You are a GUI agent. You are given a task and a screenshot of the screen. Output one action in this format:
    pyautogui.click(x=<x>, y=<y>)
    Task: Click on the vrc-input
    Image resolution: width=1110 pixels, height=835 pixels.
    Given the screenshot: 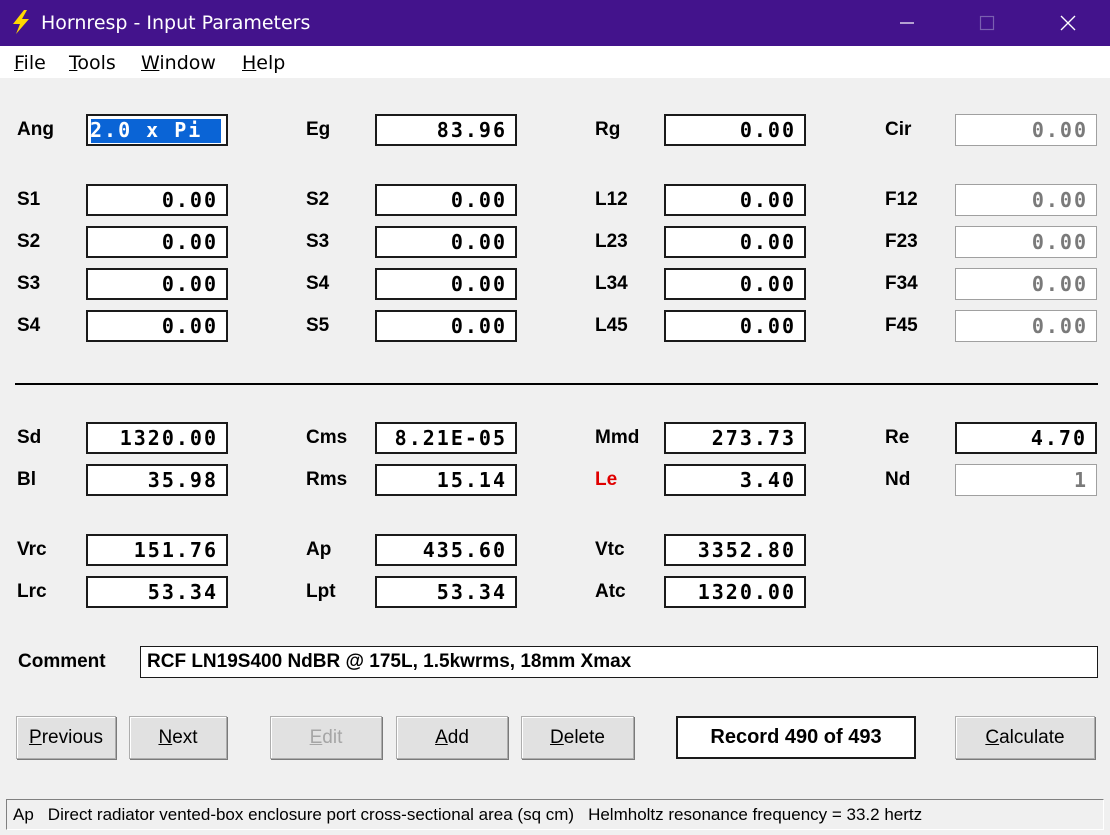 What is the action you would take?
    pyautogui.click(x=157, y=550)
    